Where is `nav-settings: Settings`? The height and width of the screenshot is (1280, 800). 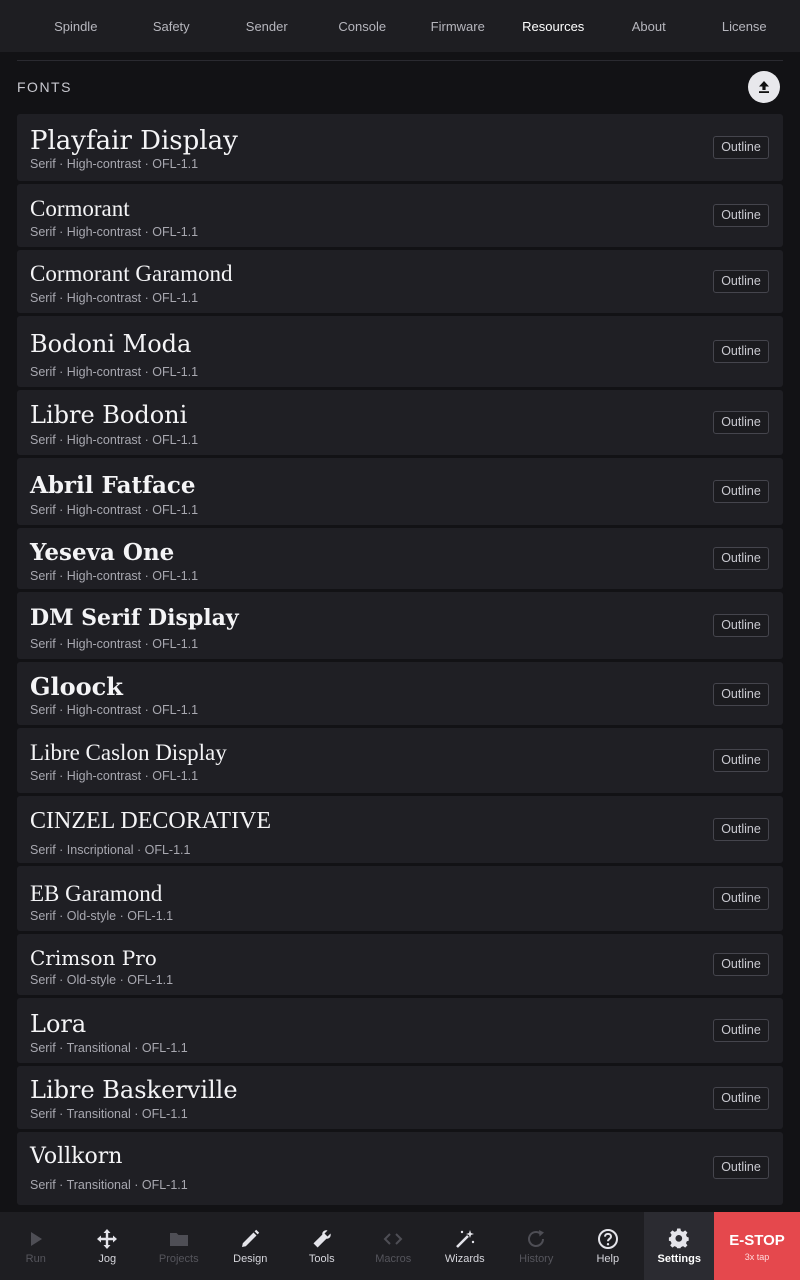 nav-settings: Settings is located at coordinates (679, 1246).